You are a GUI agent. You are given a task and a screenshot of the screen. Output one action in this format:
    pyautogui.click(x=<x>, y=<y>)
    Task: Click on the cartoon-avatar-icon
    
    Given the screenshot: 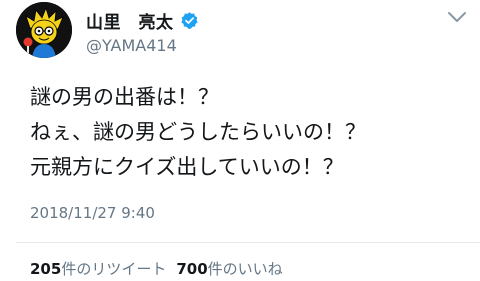 What is the action you would take?
    pyautogui.click(x=44, y=30)
    